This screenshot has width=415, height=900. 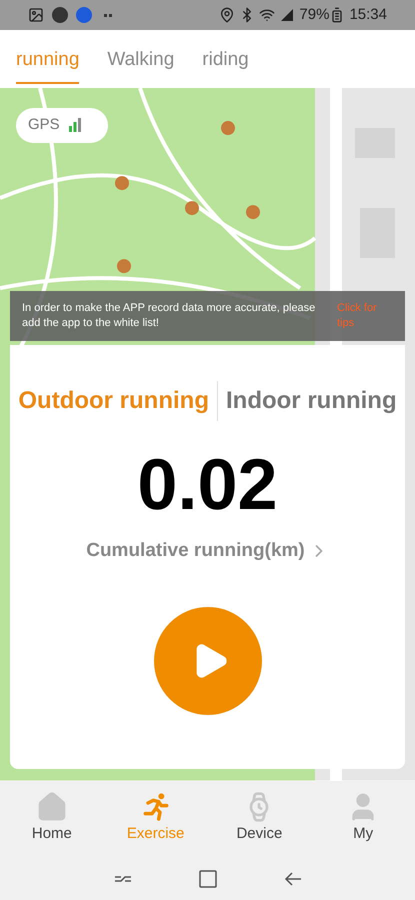 I want to click on more-icon, so click(x=108, y=15).